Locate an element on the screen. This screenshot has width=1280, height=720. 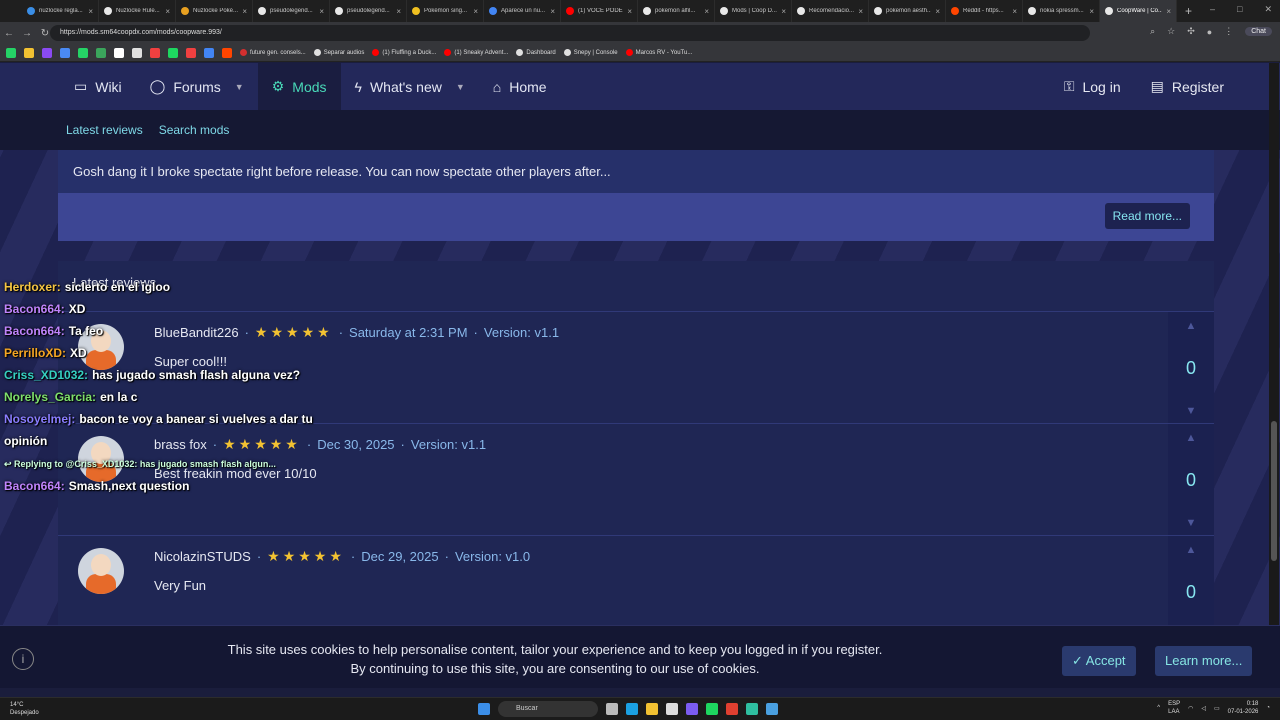
browser-tab: Nuzlocke Rule... × is located at coordinates (137, 11).